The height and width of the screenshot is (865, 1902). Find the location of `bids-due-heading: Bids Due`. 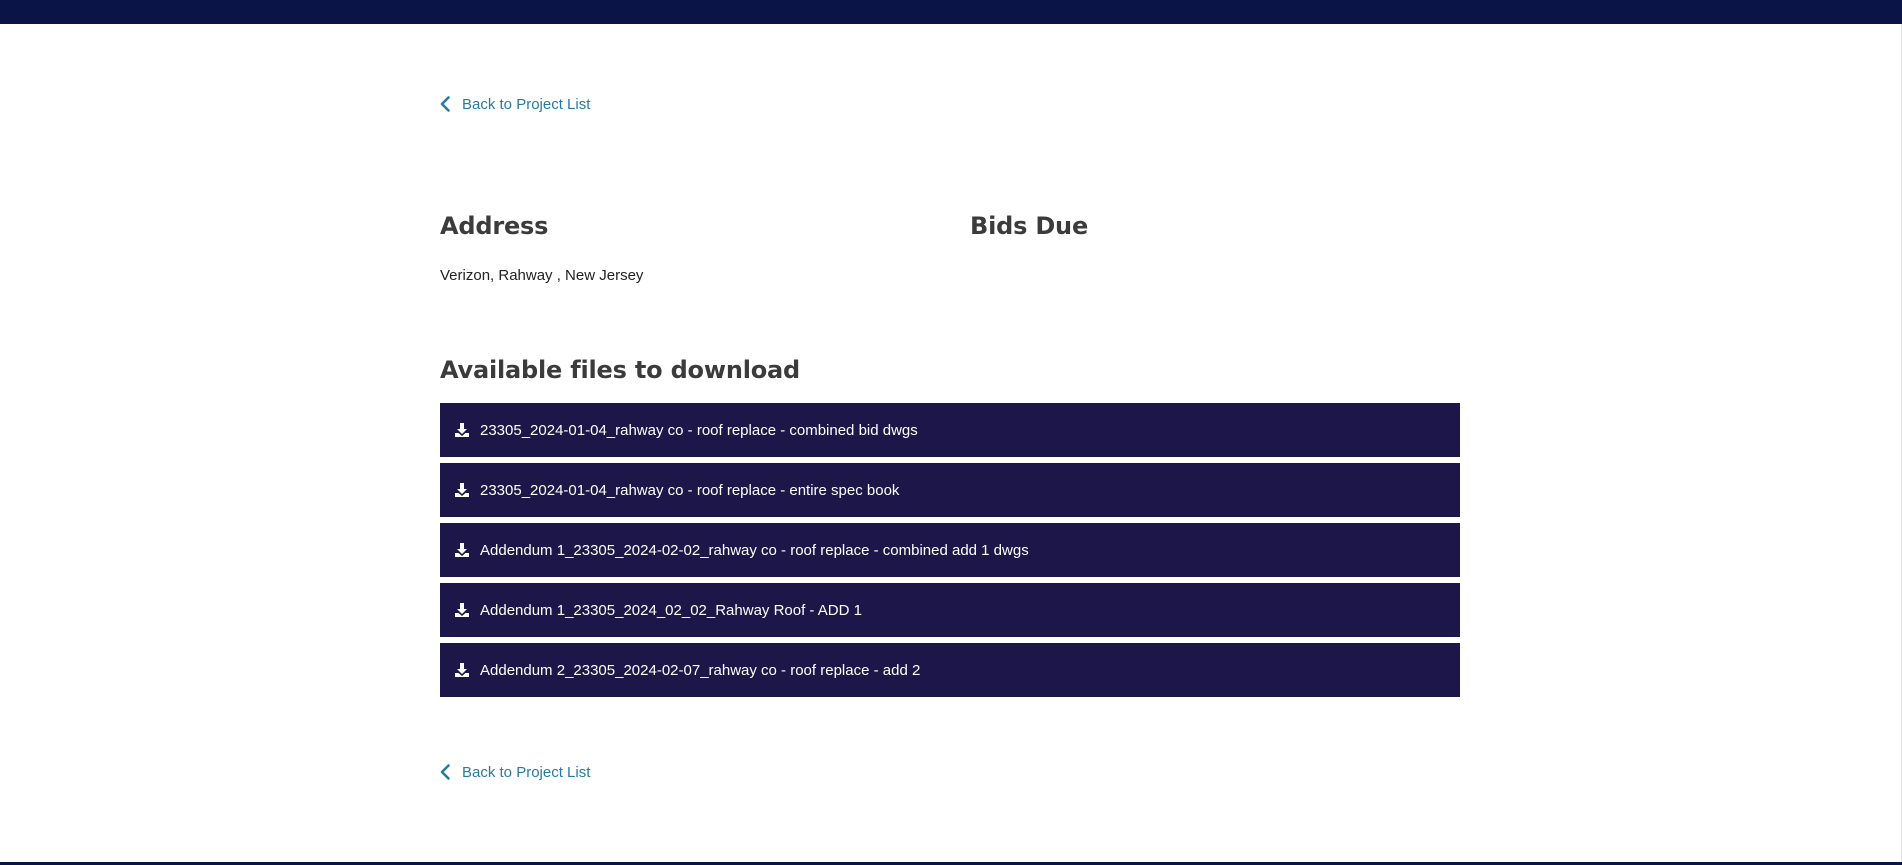

bids-due-heading: Bids Due is located at coordinates (1029, 226).